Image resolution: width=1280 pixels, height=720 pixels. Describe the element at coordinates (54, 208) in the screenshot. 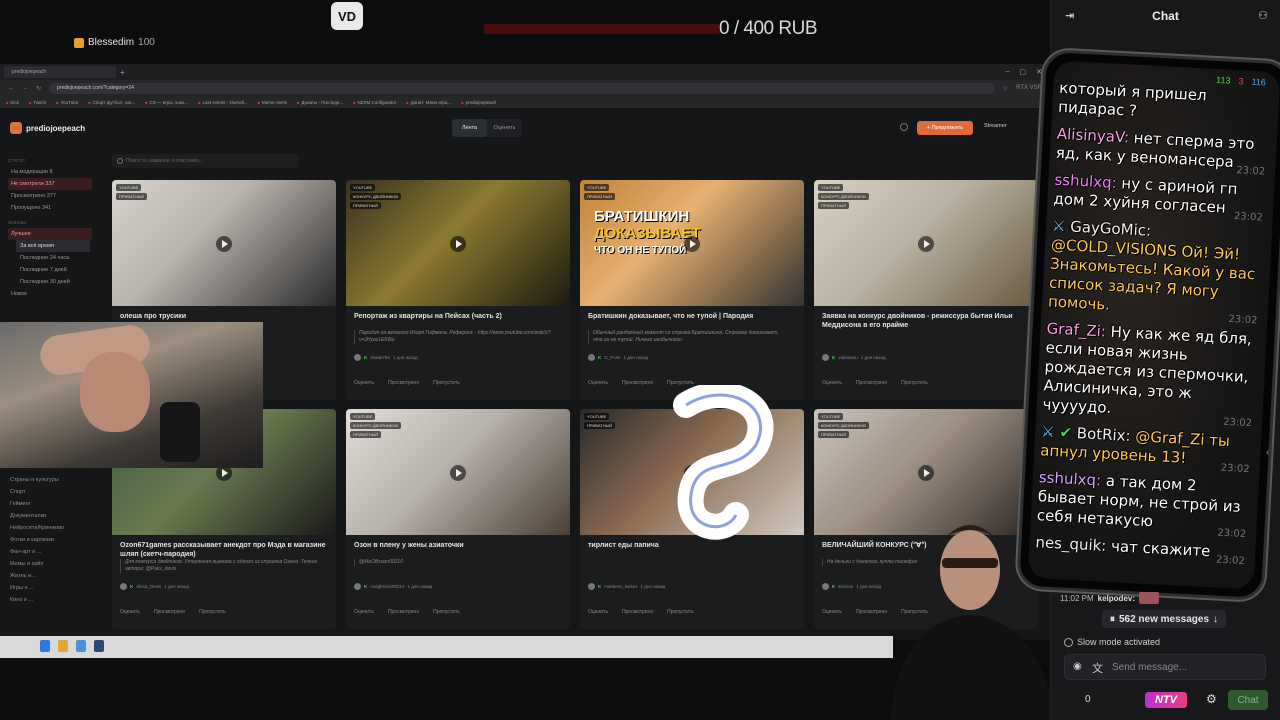

I see `sidebar-item-status: Пропущено 341` at that location.